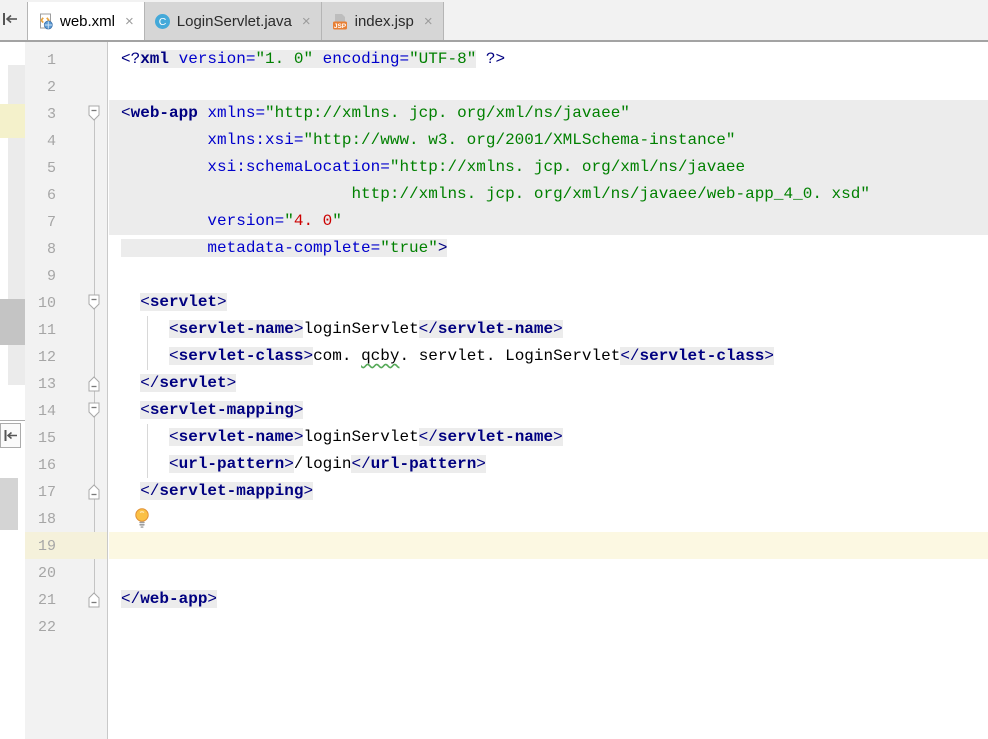 This screenshot has width=988, height=739. What do you see at coordinates (548, 383) in the screenshot?
I see `code-line: </servlet>` at bounding box center [548, 383].